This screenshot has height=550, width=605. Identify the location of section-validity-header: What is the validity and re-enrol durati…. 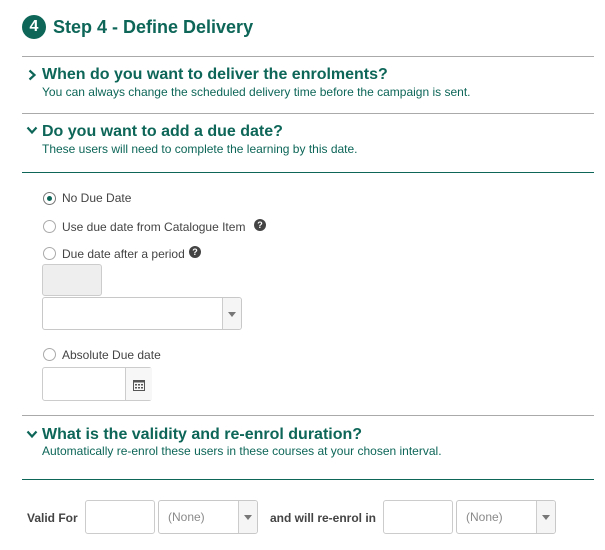
(308, 442).